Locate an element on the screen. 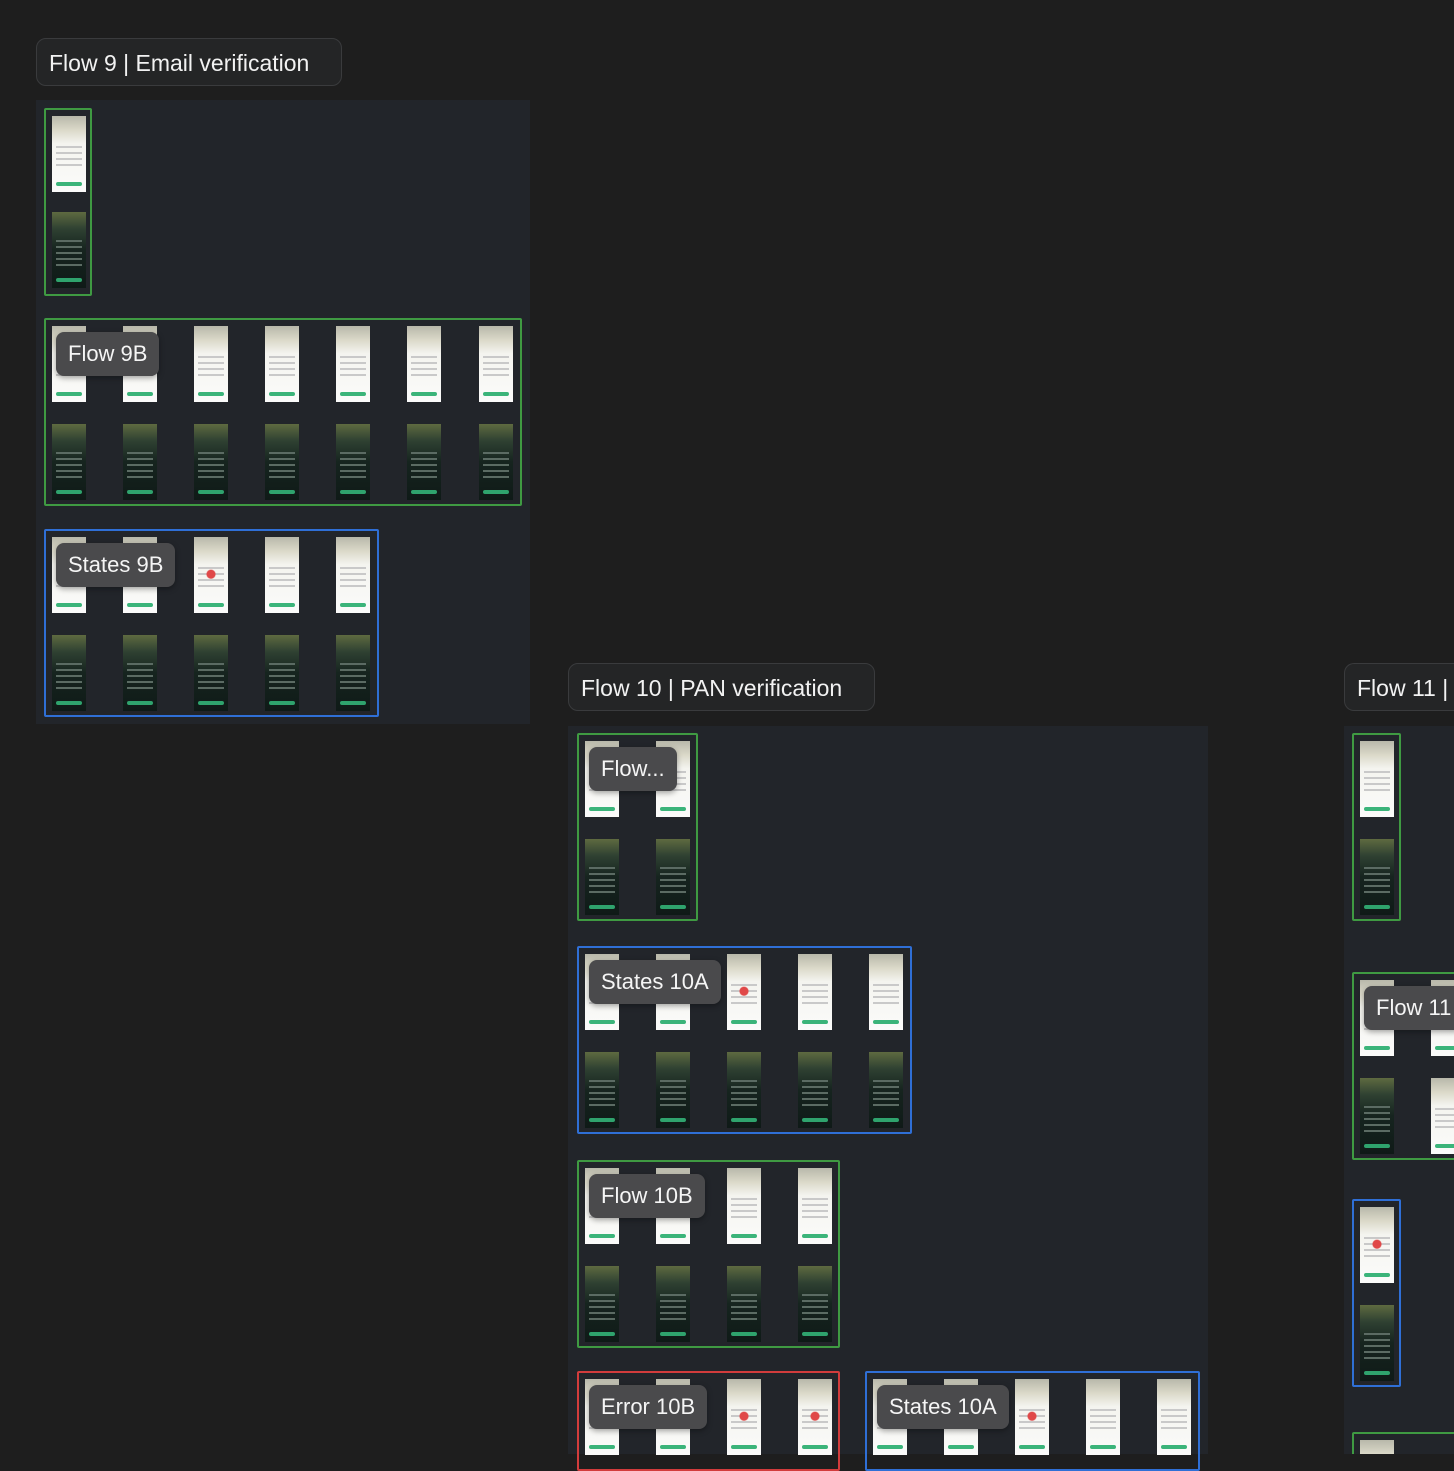 Image resolution: width=1454 pixels, height=1471 pixels. section-panel-flow-9: Flow 9B States 9B is located at coordinates (283, 412).